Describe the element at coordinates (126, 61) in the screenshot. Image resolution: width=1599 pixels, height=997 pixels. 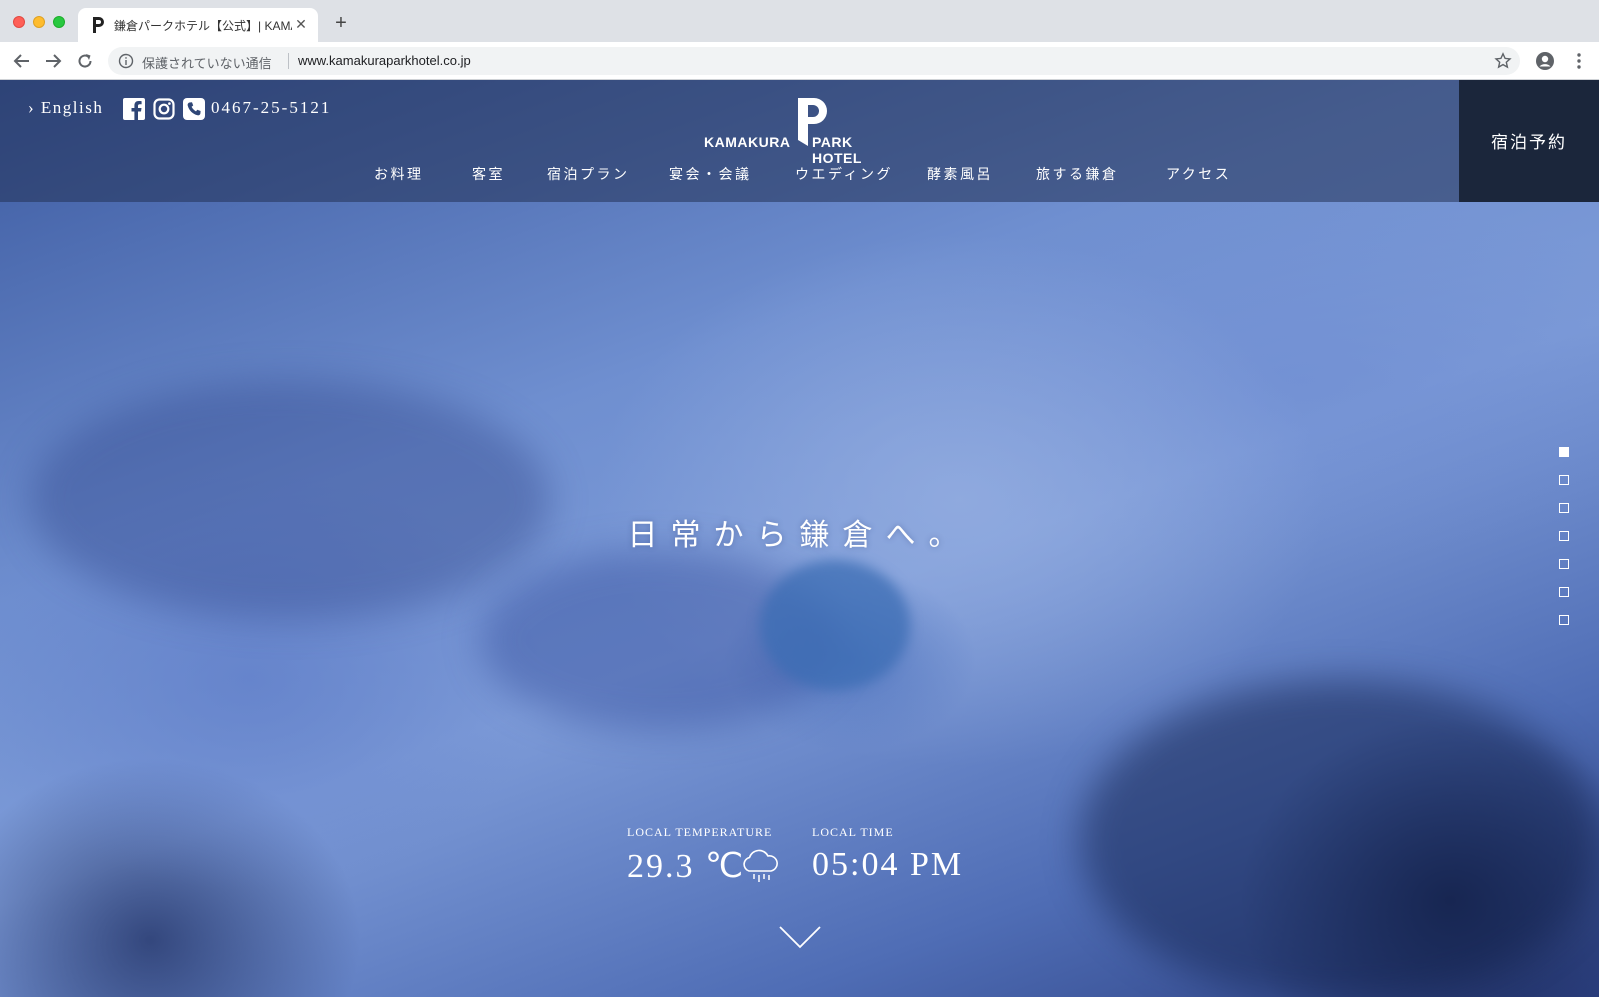
I see `info-icon` at that location.